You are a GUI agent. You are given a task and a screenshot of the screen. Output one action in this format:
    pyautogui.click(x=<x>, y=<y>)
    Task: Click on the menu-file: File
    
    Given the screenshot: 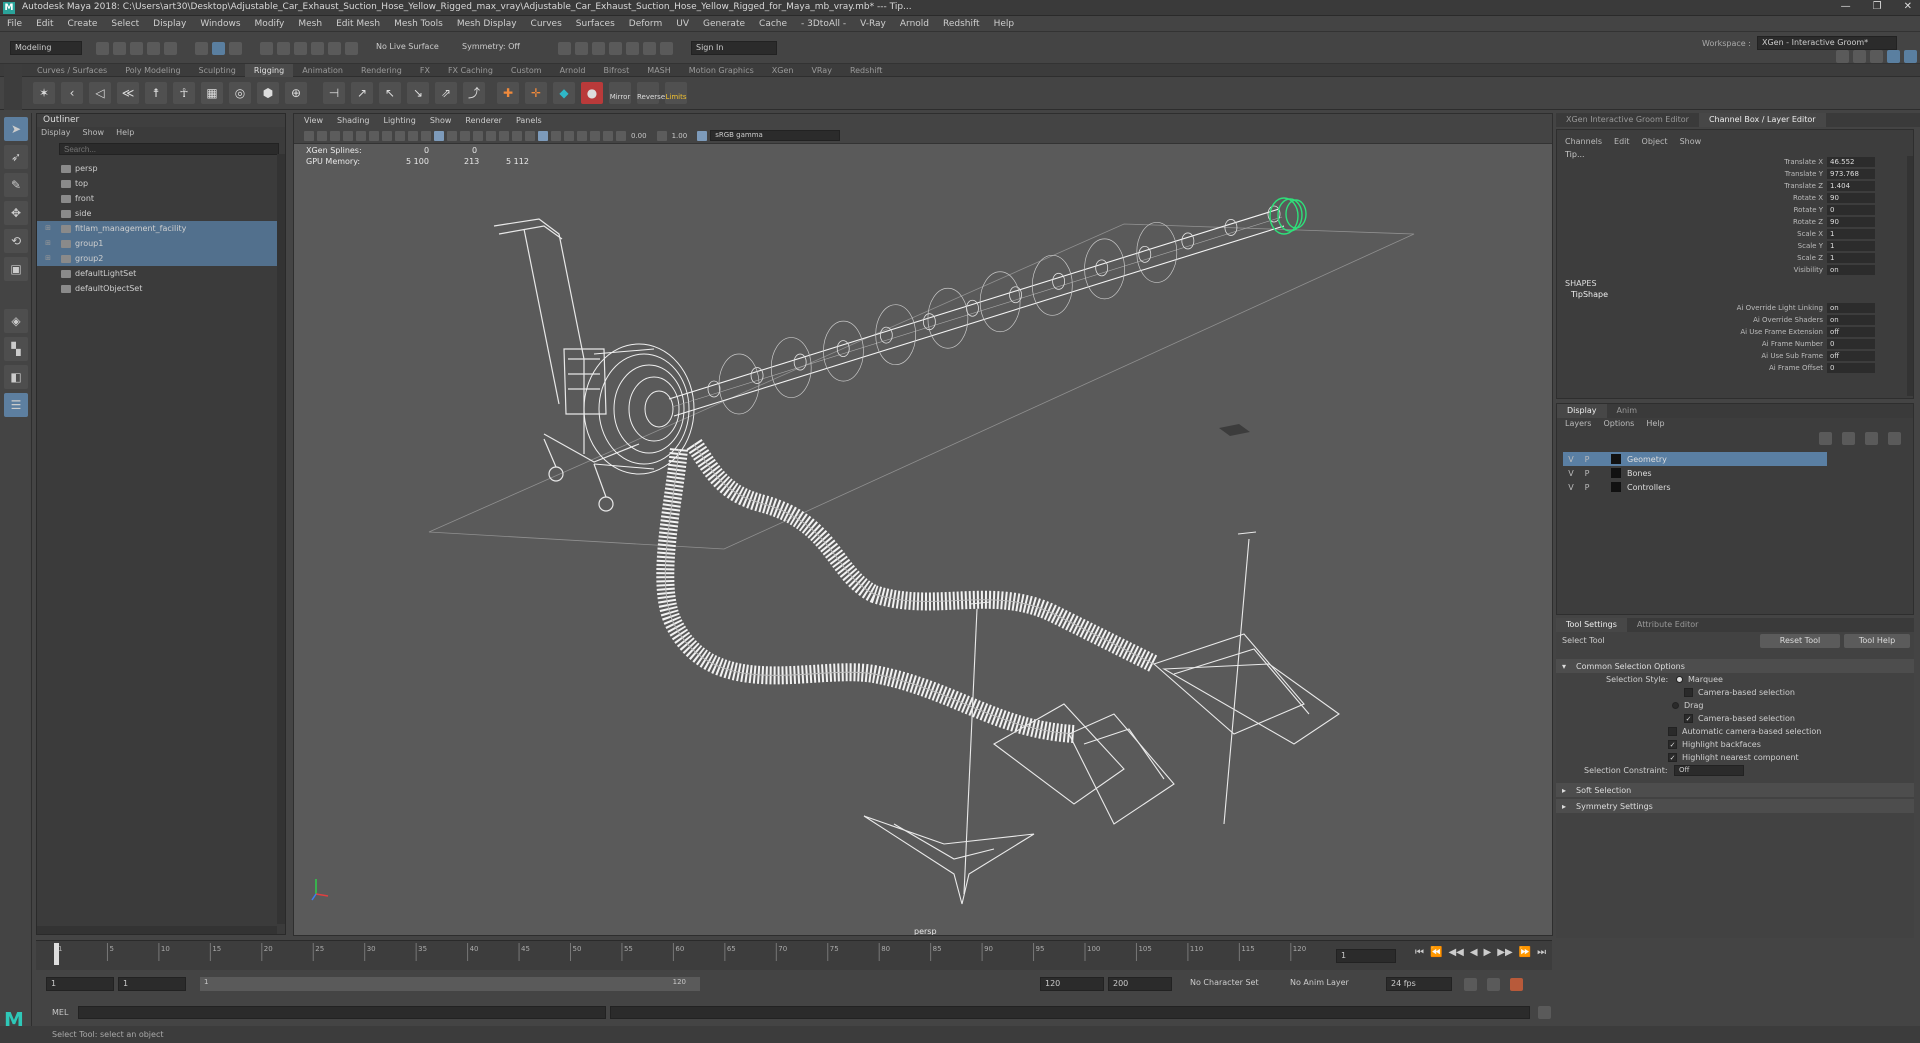 What is the action you would take?
    pyautogui.click(x=14, y=24)
    